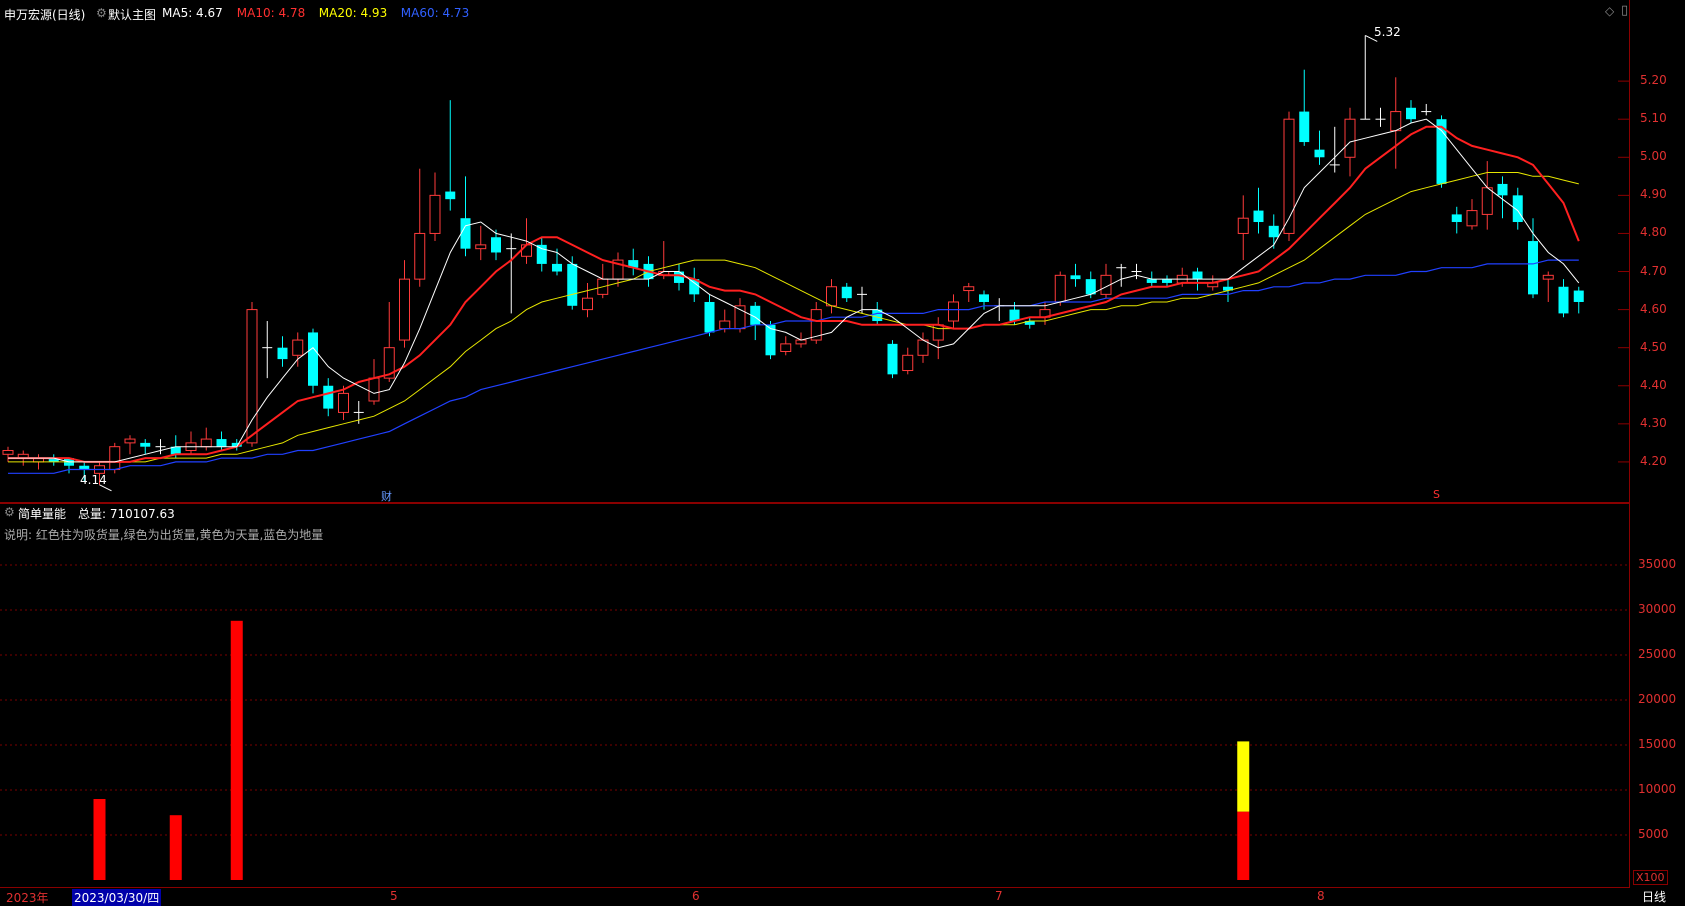 Image resolution: width=1685 pixels, height=906 pixels. What do you see at coordinates (1653, 118) in the screenshot?
I see `price-tick-label: 5.10` at bounding box center [1653, 118].